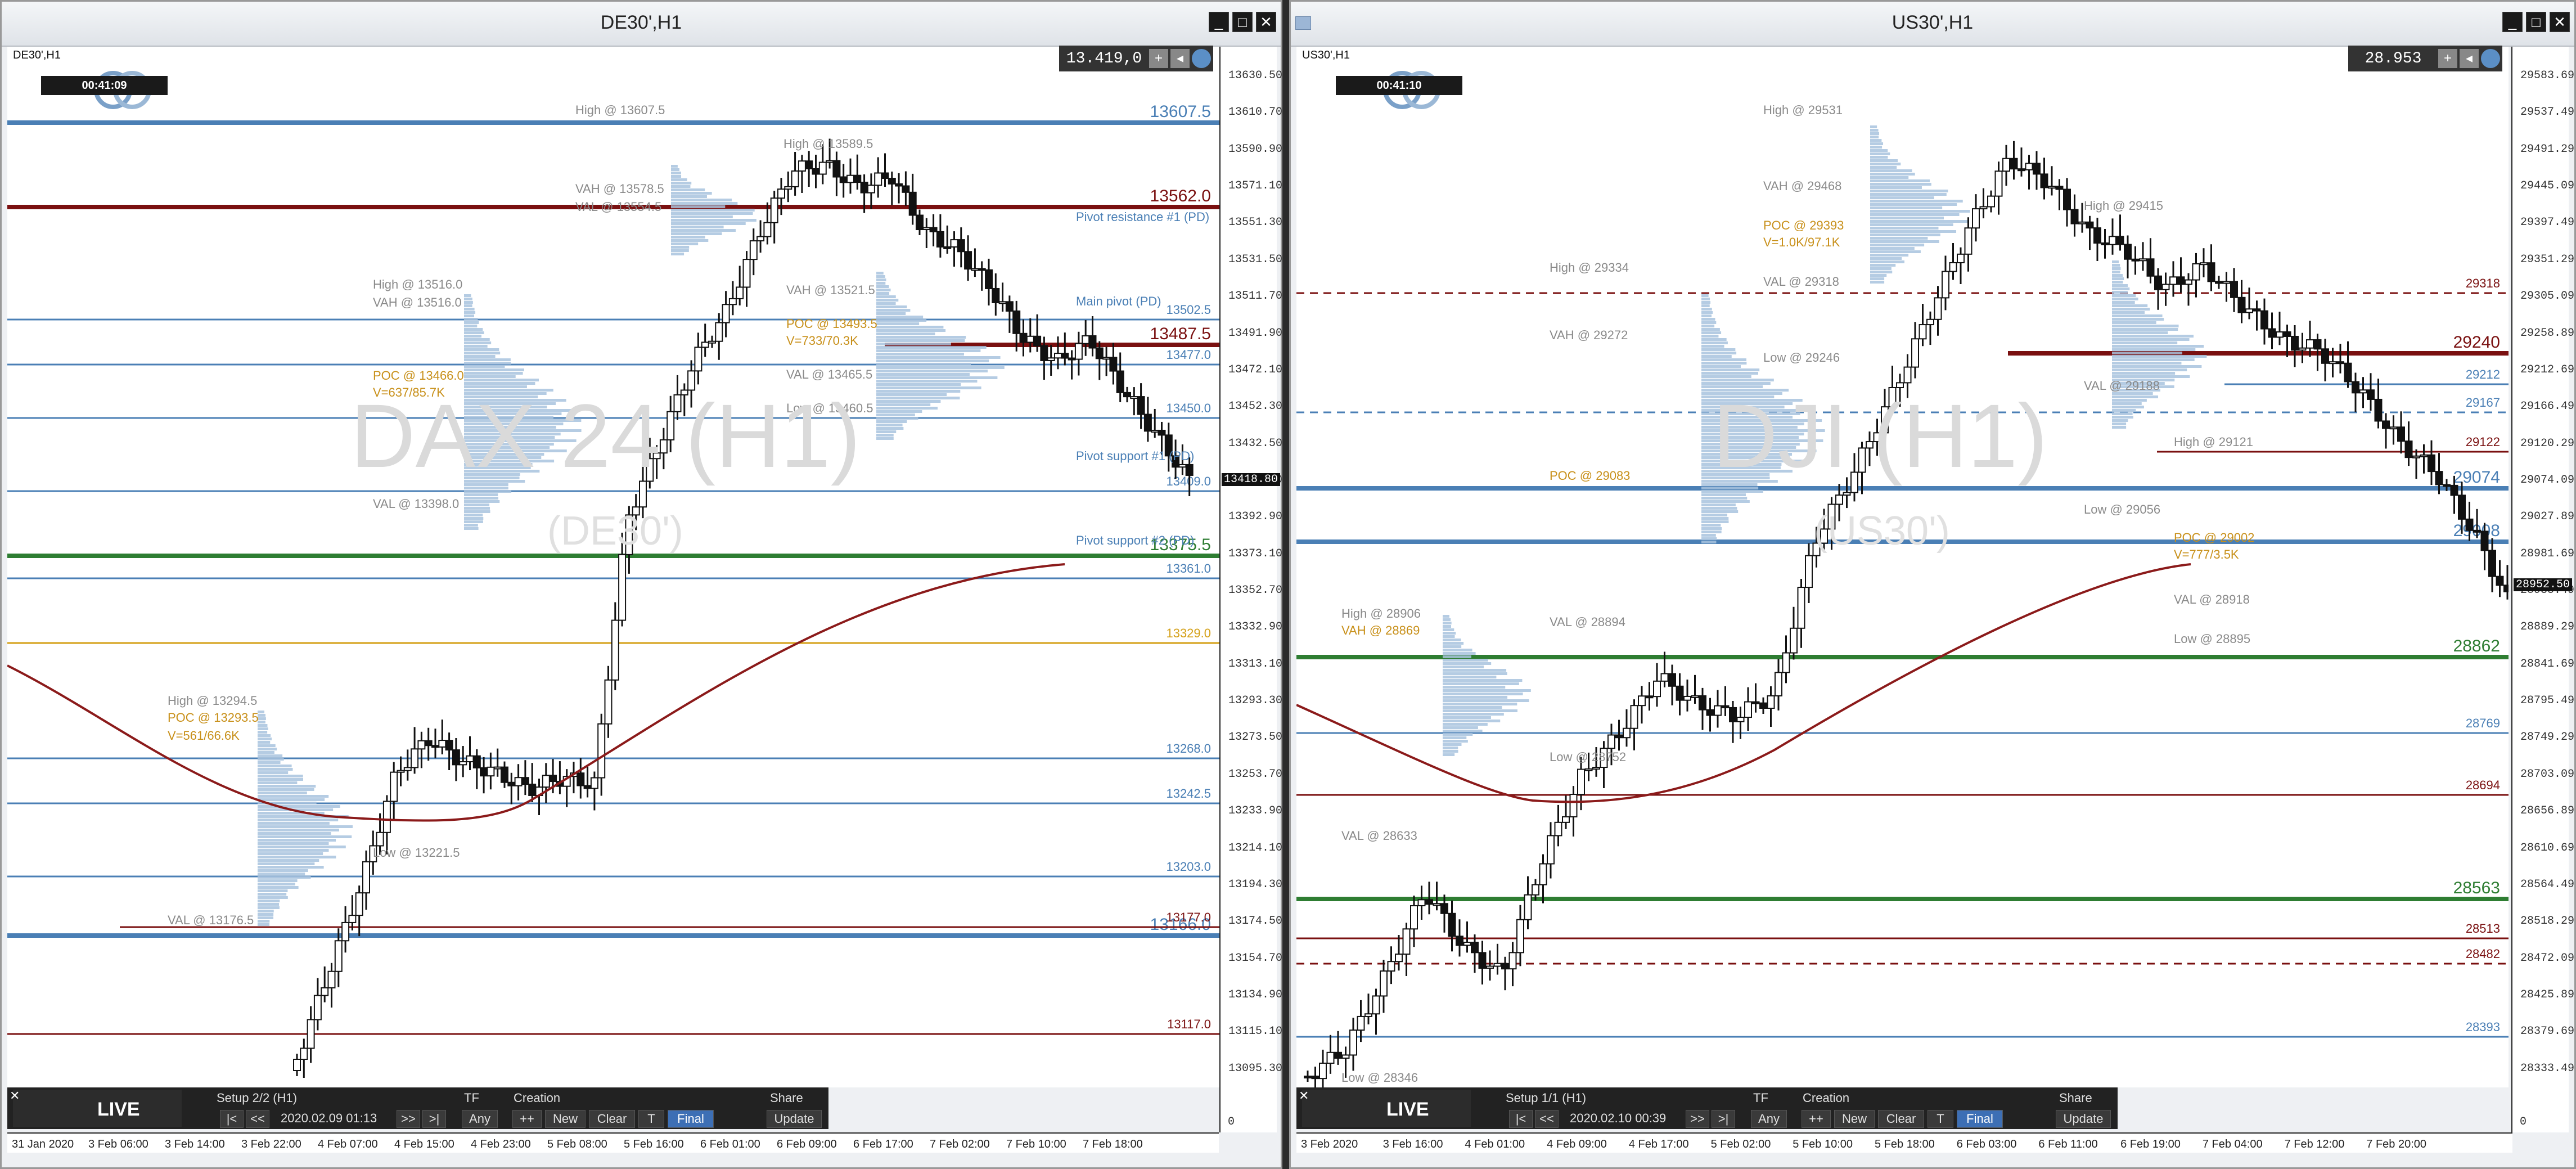  I want to click on price-tick-label: 28379.69, so click(2547, 1031).